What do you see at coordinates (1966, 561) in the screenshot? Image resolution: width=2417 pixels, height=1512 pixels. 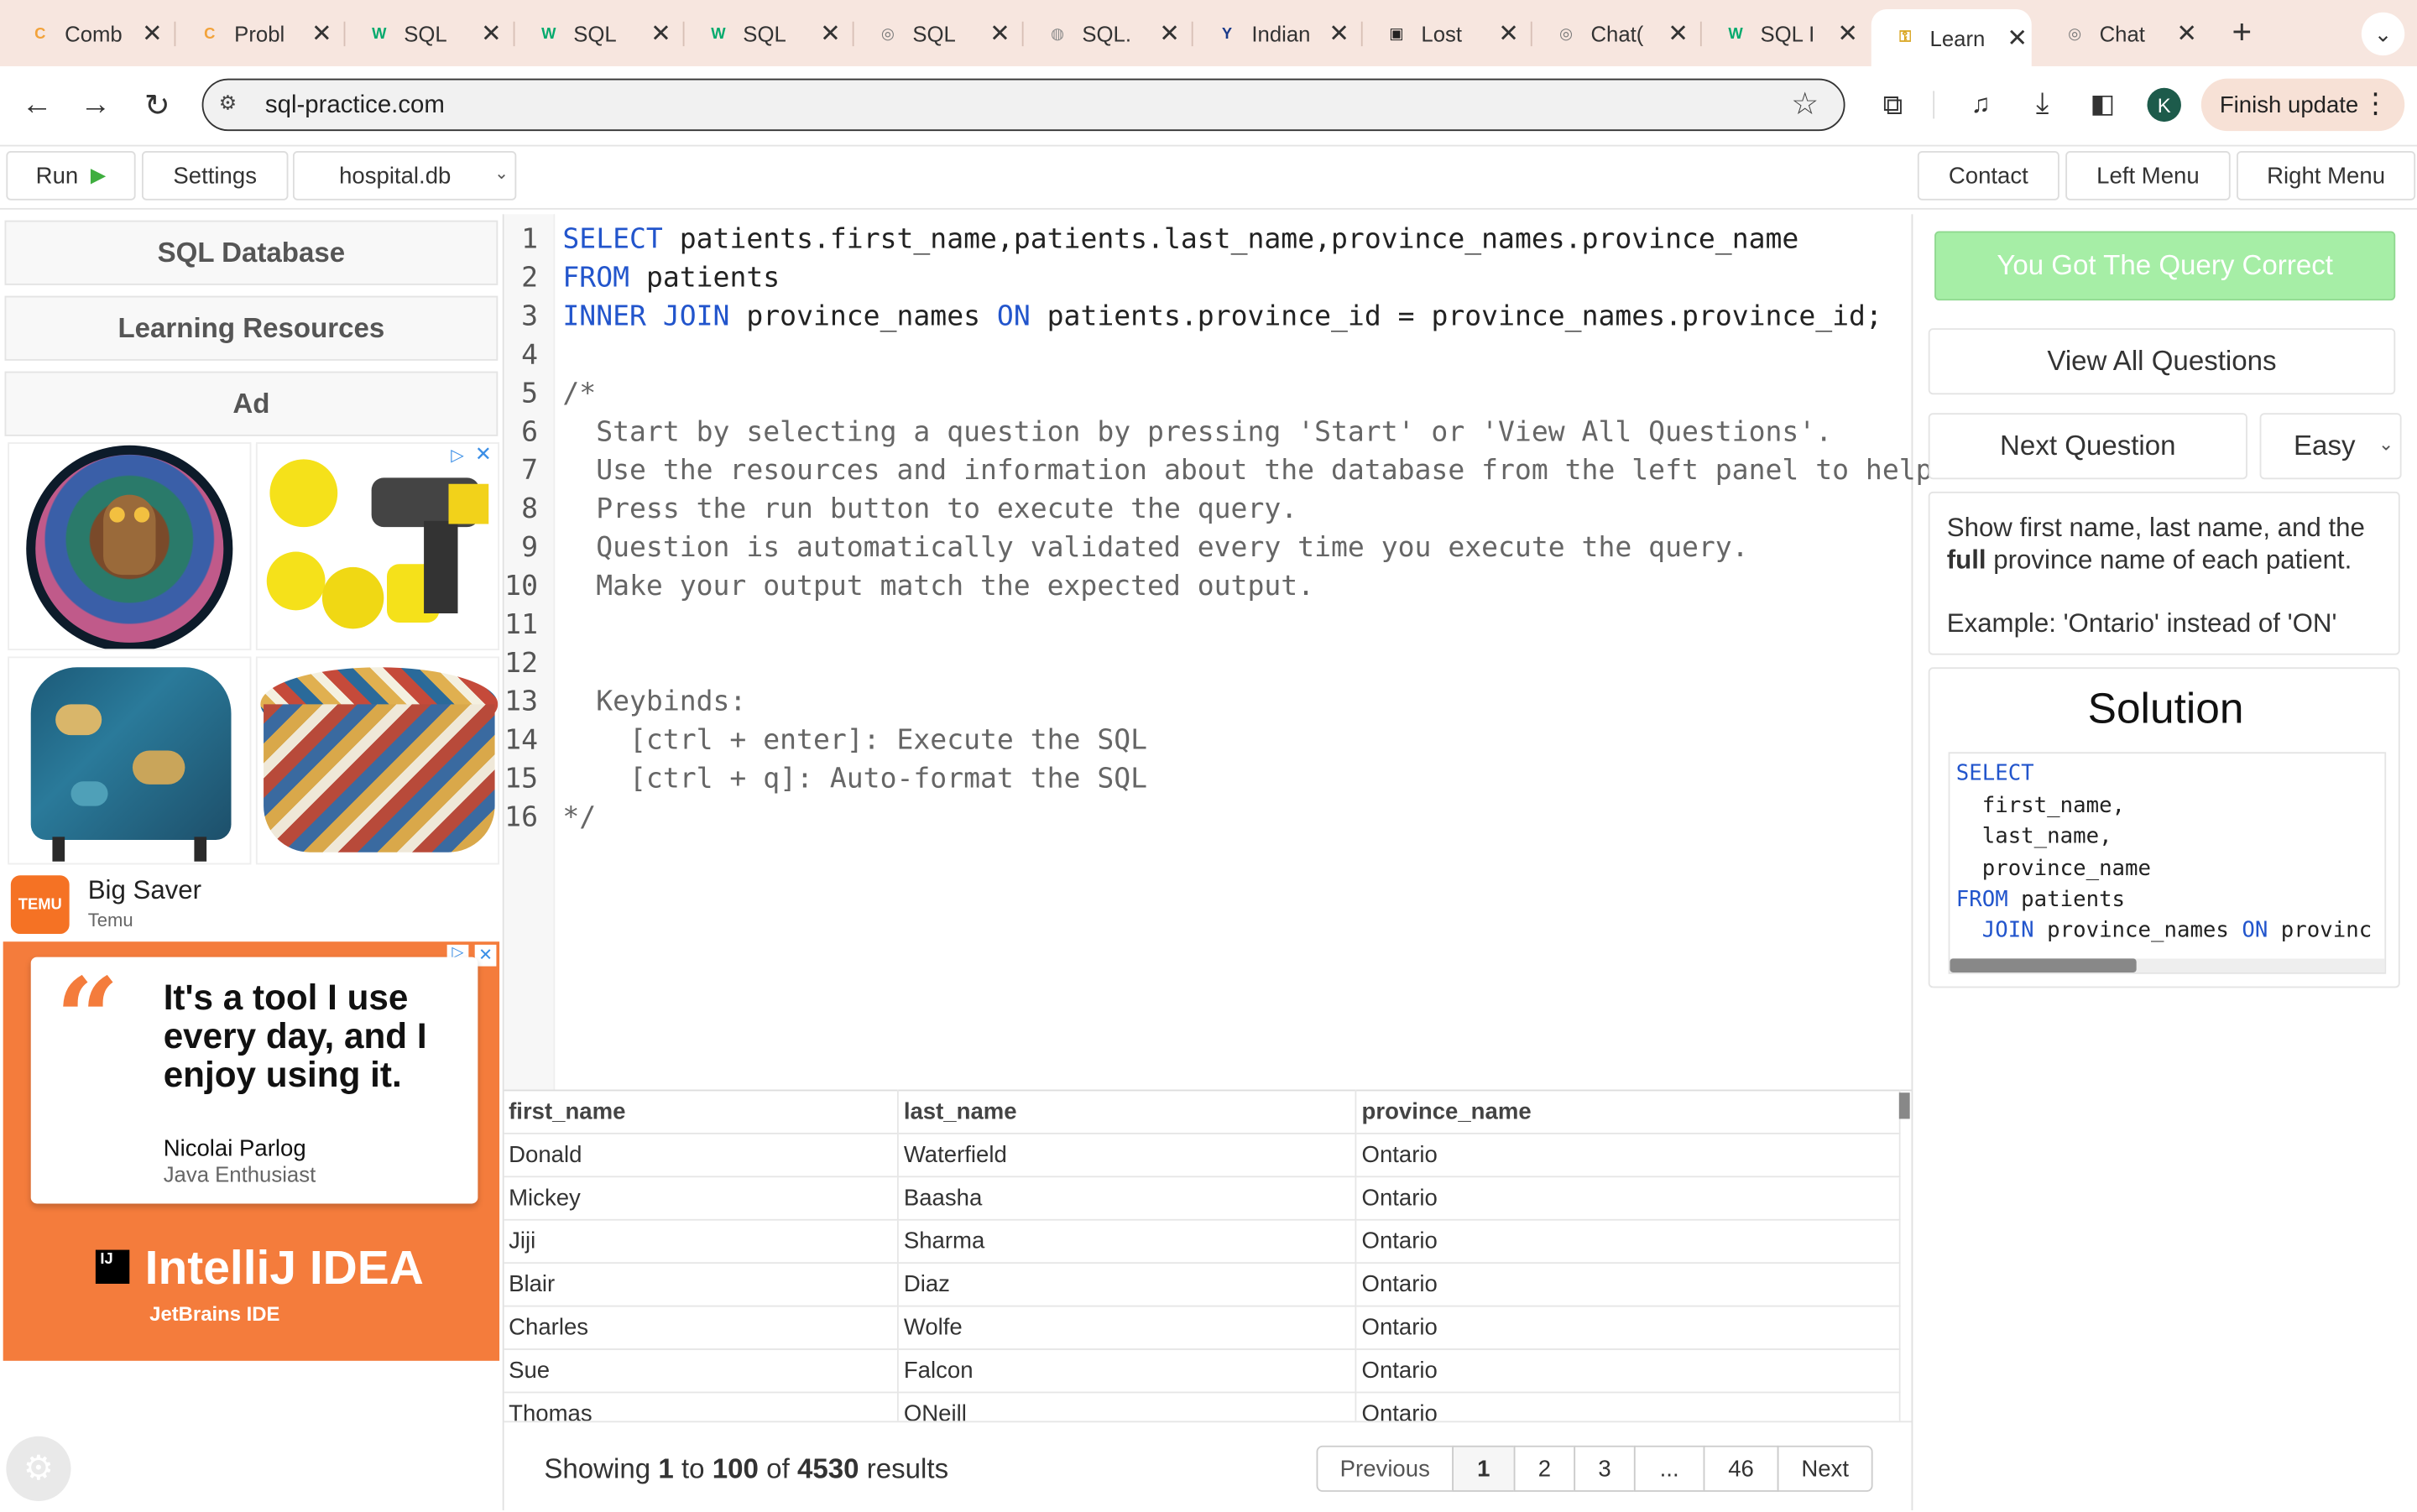 I see `question-text-bold: full` at bounding box center [1966, 561].